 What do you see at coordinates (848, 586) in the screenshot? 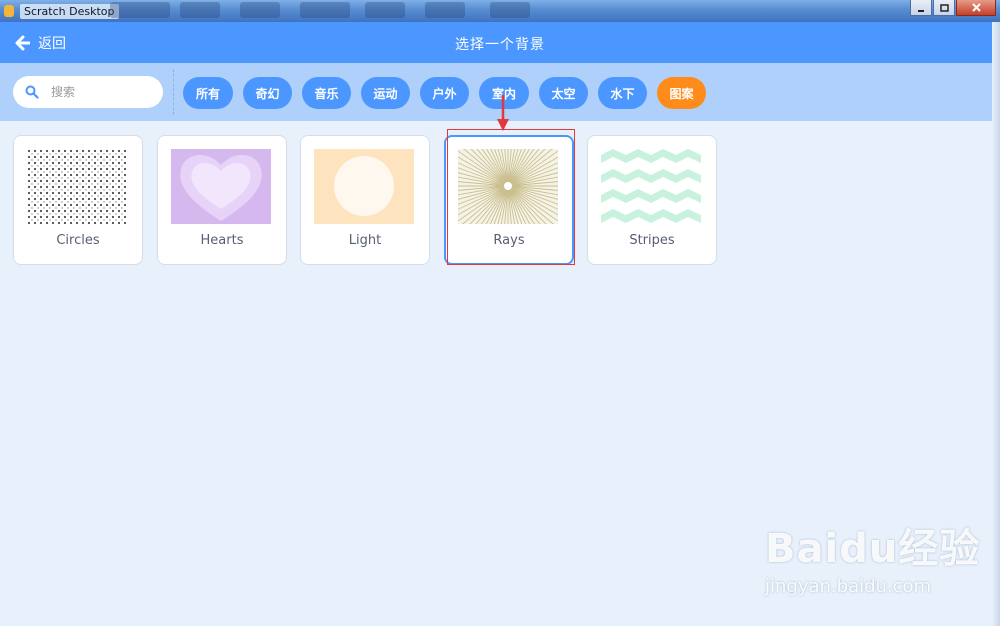
I see `watermark-url: jingyan.baidu.com` at bounding box center [848, 586].